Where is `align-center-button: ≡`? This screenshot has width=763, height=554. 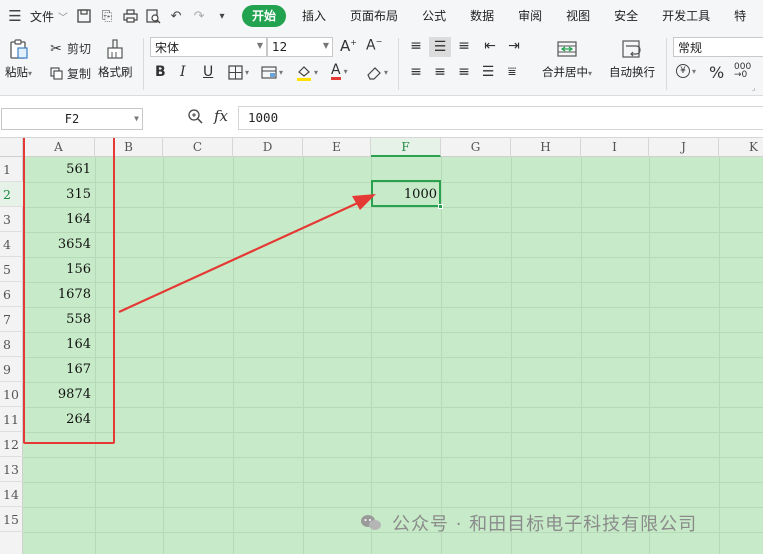 align-center-button: ≡ is located at coordinates (440, 72).